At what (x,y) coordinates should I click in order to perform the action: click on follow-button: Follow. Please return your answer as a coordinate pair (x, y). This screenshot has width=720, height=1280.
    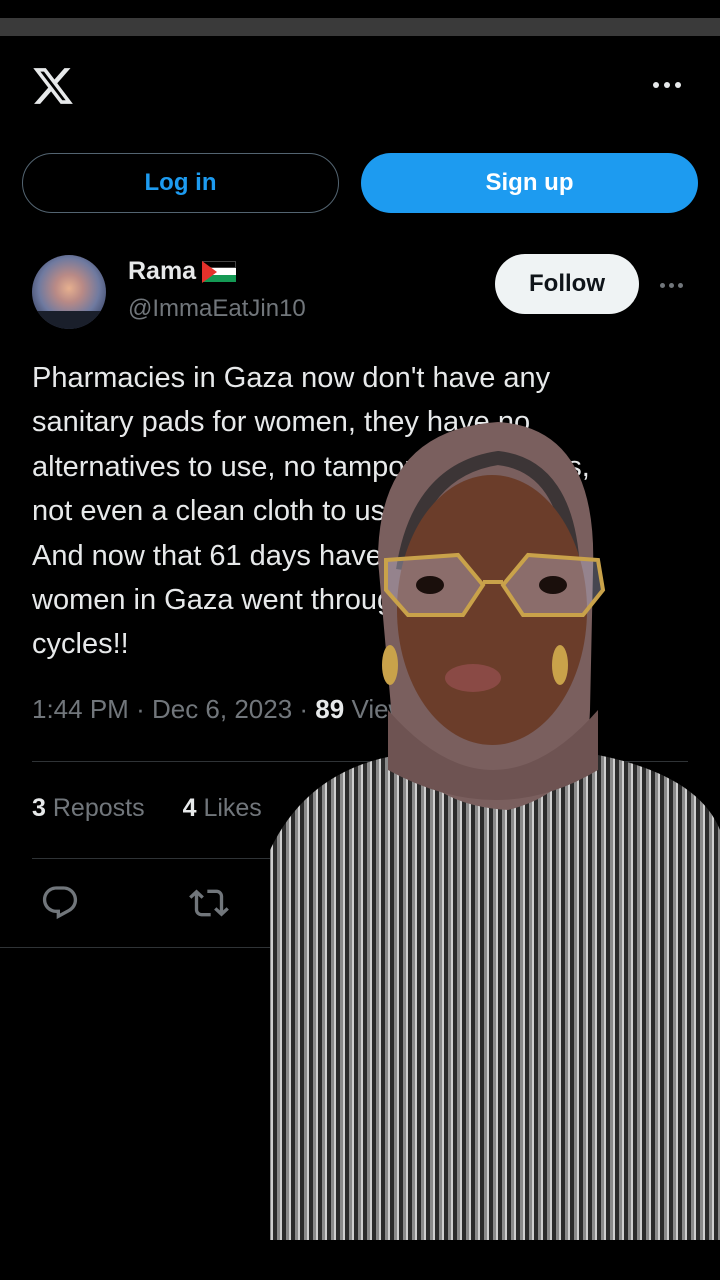
    Looking at the image, I should click on (567, 284).